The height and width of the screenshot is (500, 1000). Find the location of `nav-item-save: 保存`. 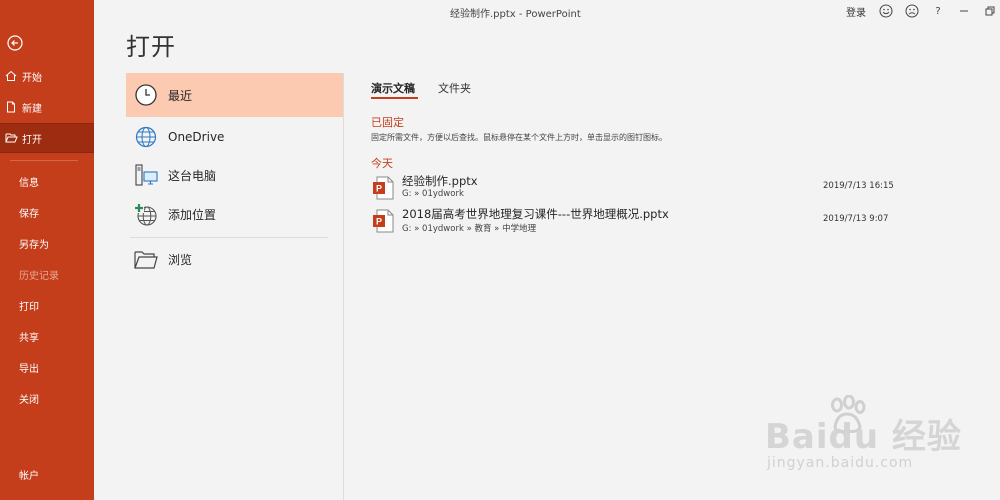

nav-item-save: 保存 is located at coordinates (47, 212).